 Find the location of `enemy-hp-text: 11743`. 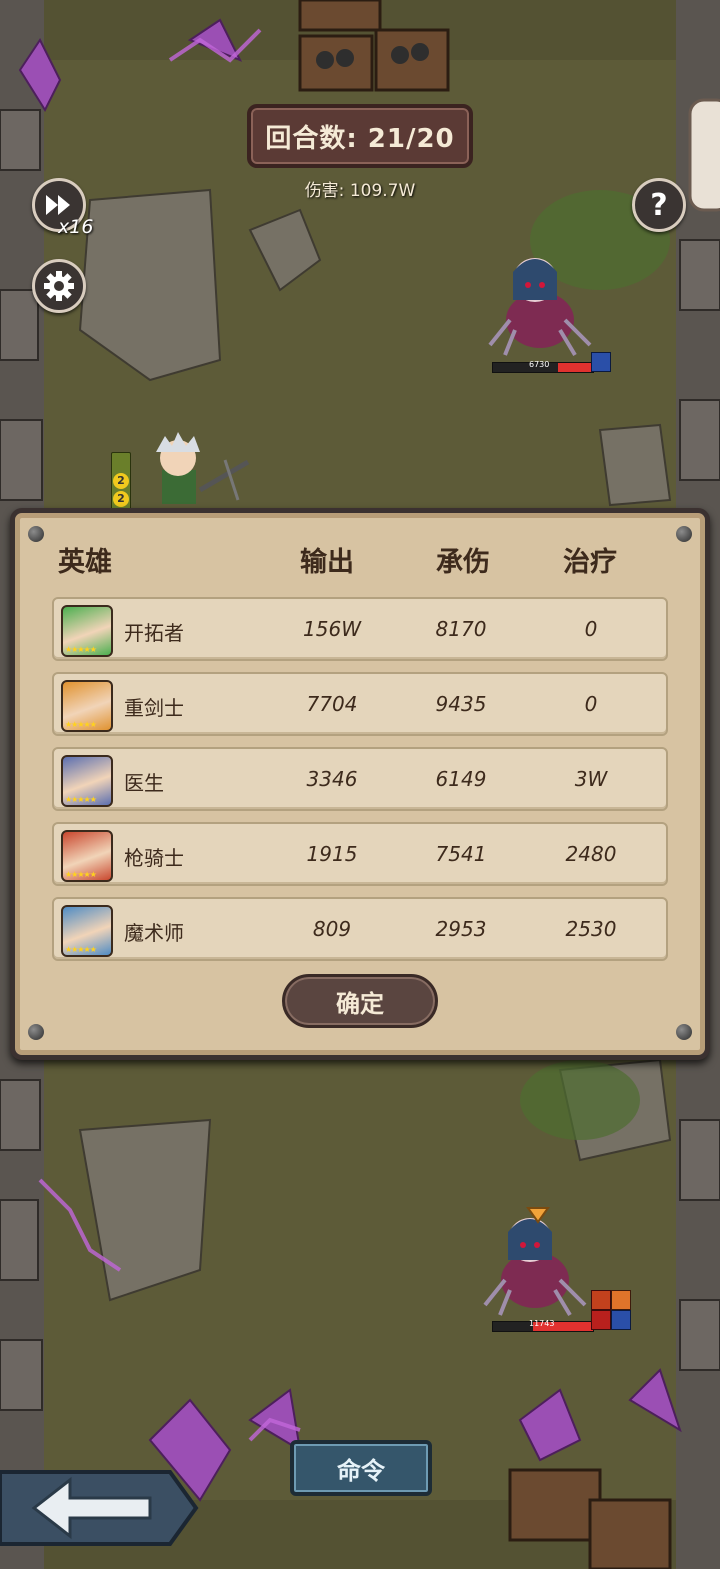

enemy-hp-text: 11743 is located at coordinates (542, 1323).